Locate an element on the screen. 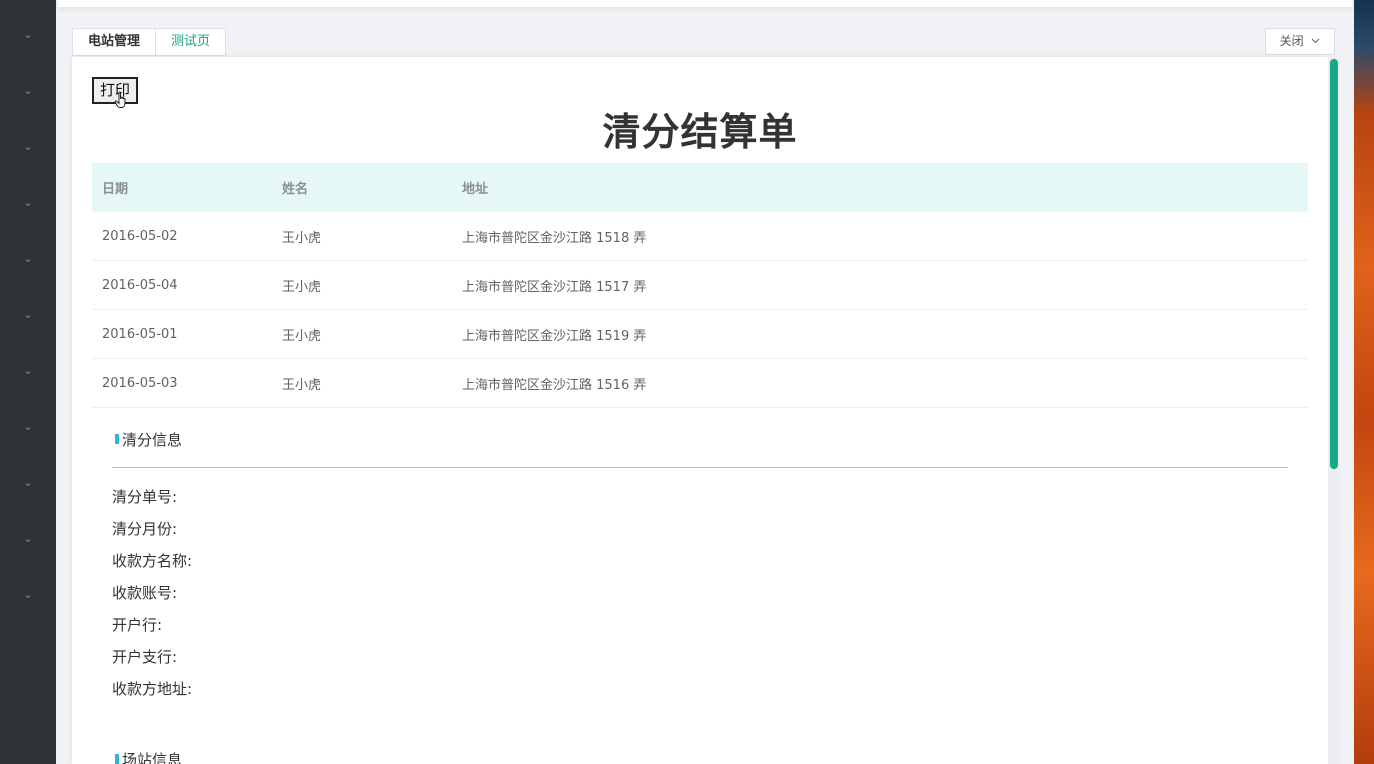  table-row: 2016-05-01 王小虎 上海市普陀区金沙江路 1519 弄 is located at coordinates (700, 334).